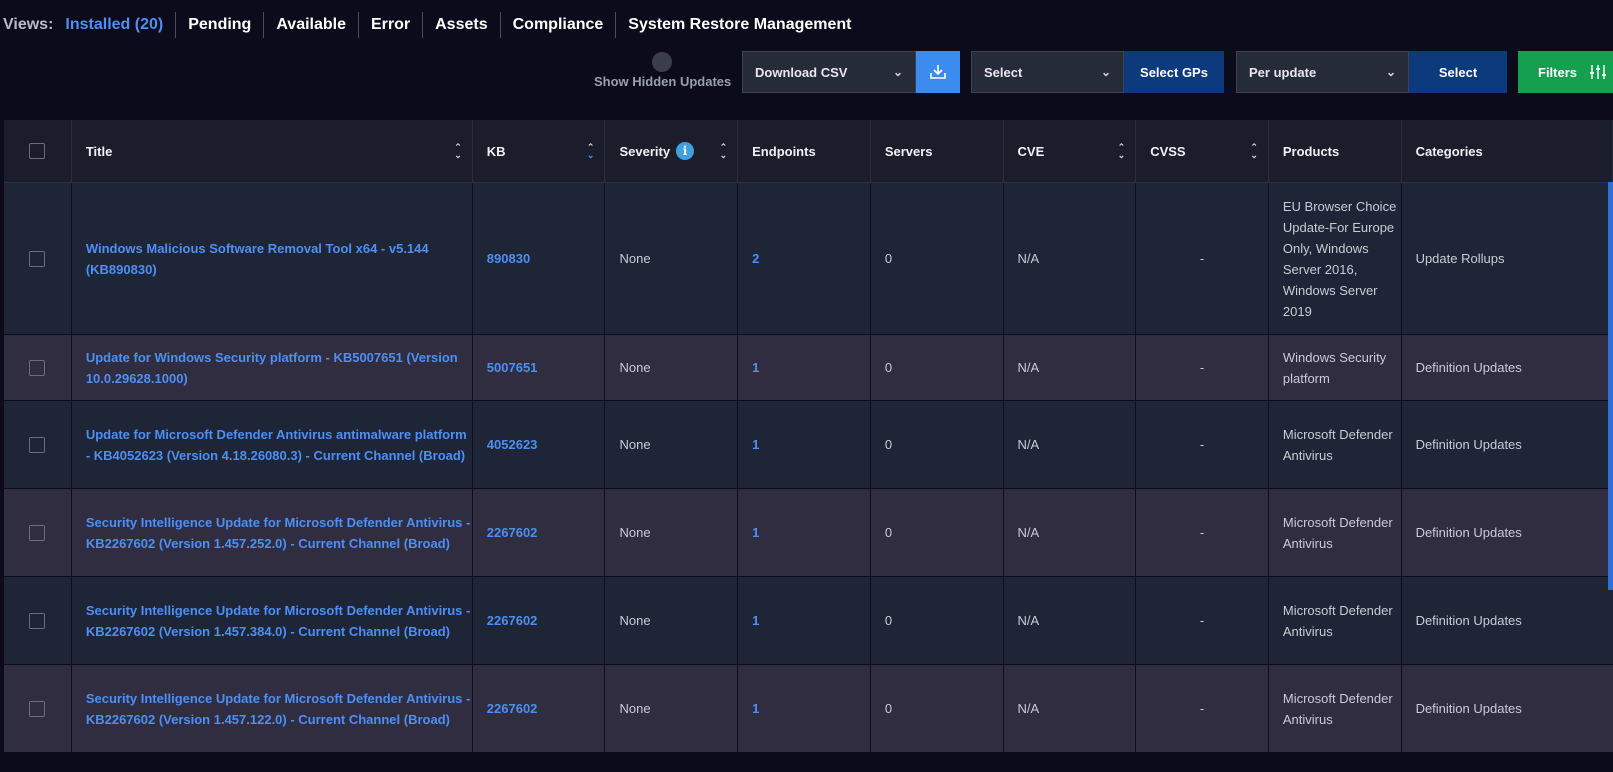 The height and width of the screenshot is (772, 1613). Describe the element at coordinates (672, 151) in the screenshot. I see `column-header-severity: Severity i ⌃ ⌄` at that location.